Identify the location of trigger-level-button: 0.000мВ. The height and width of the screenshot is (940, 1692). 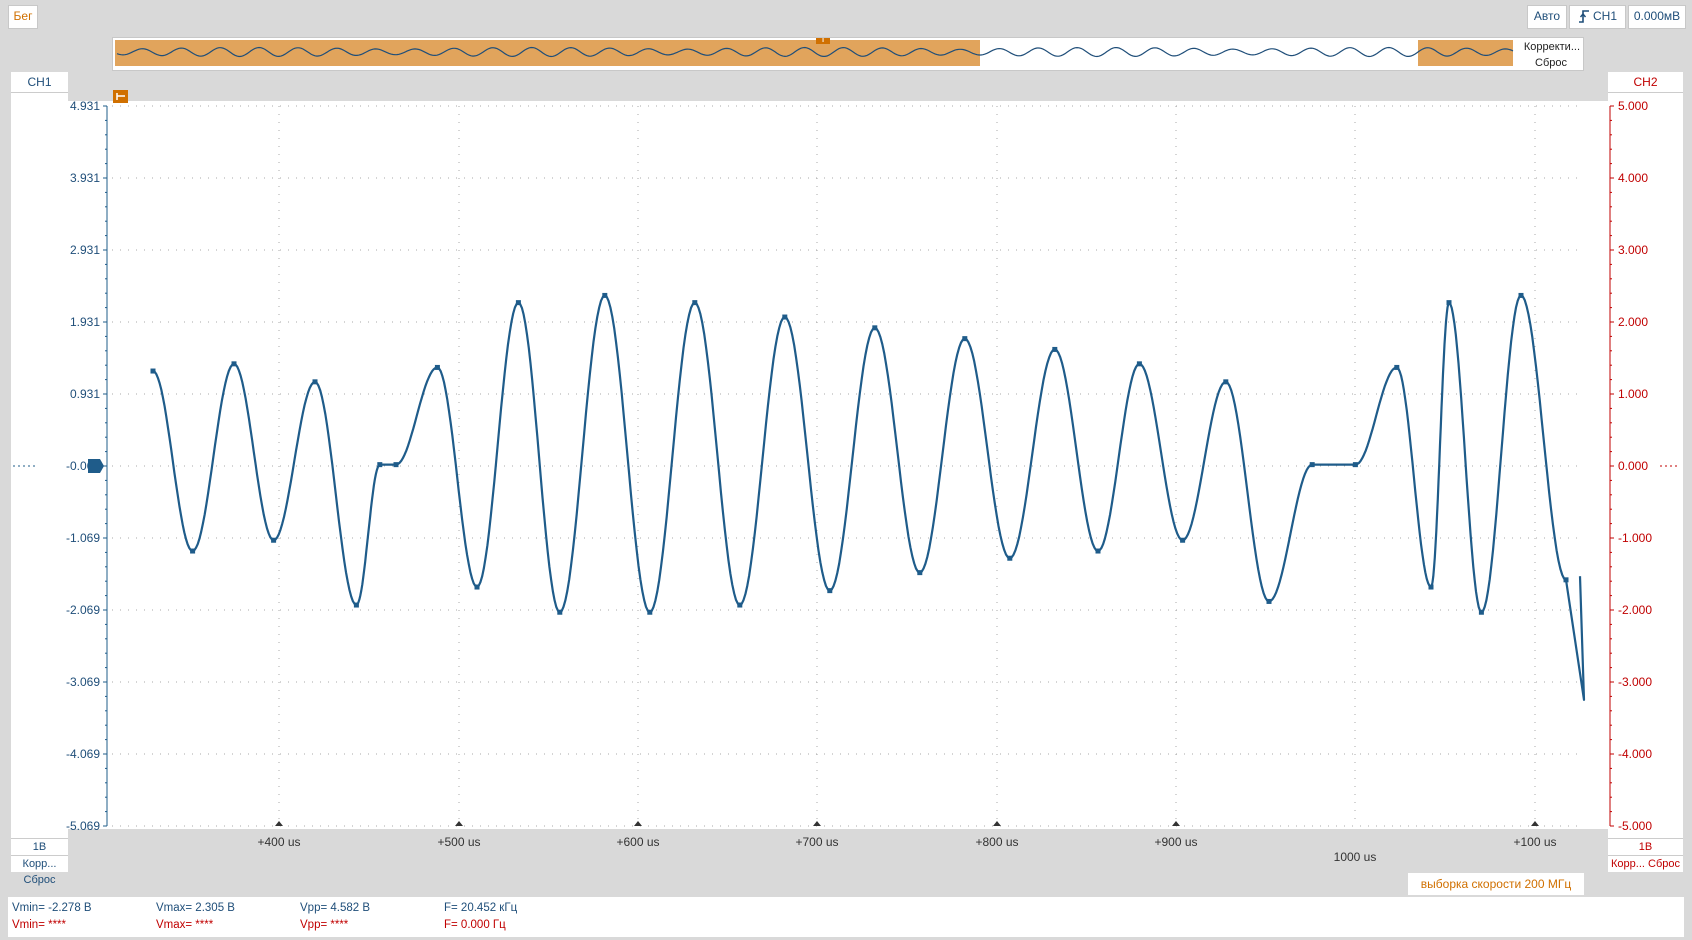
(1657, 17).